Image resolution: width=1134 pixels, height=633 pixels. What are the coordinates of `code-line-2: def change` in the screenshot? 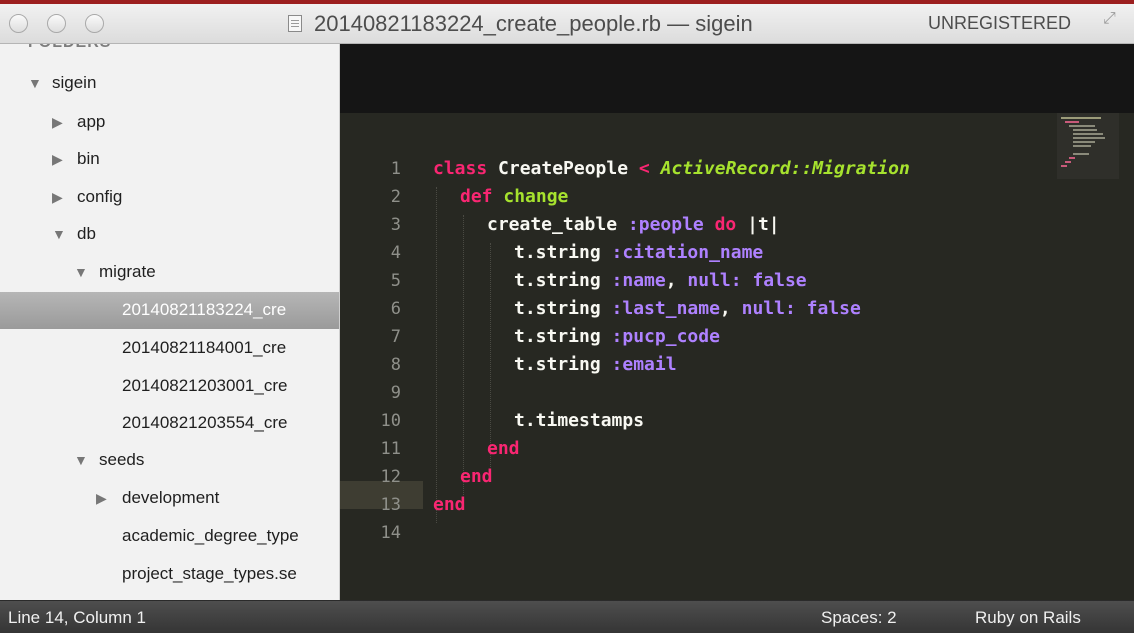 It's located at (514, 197).